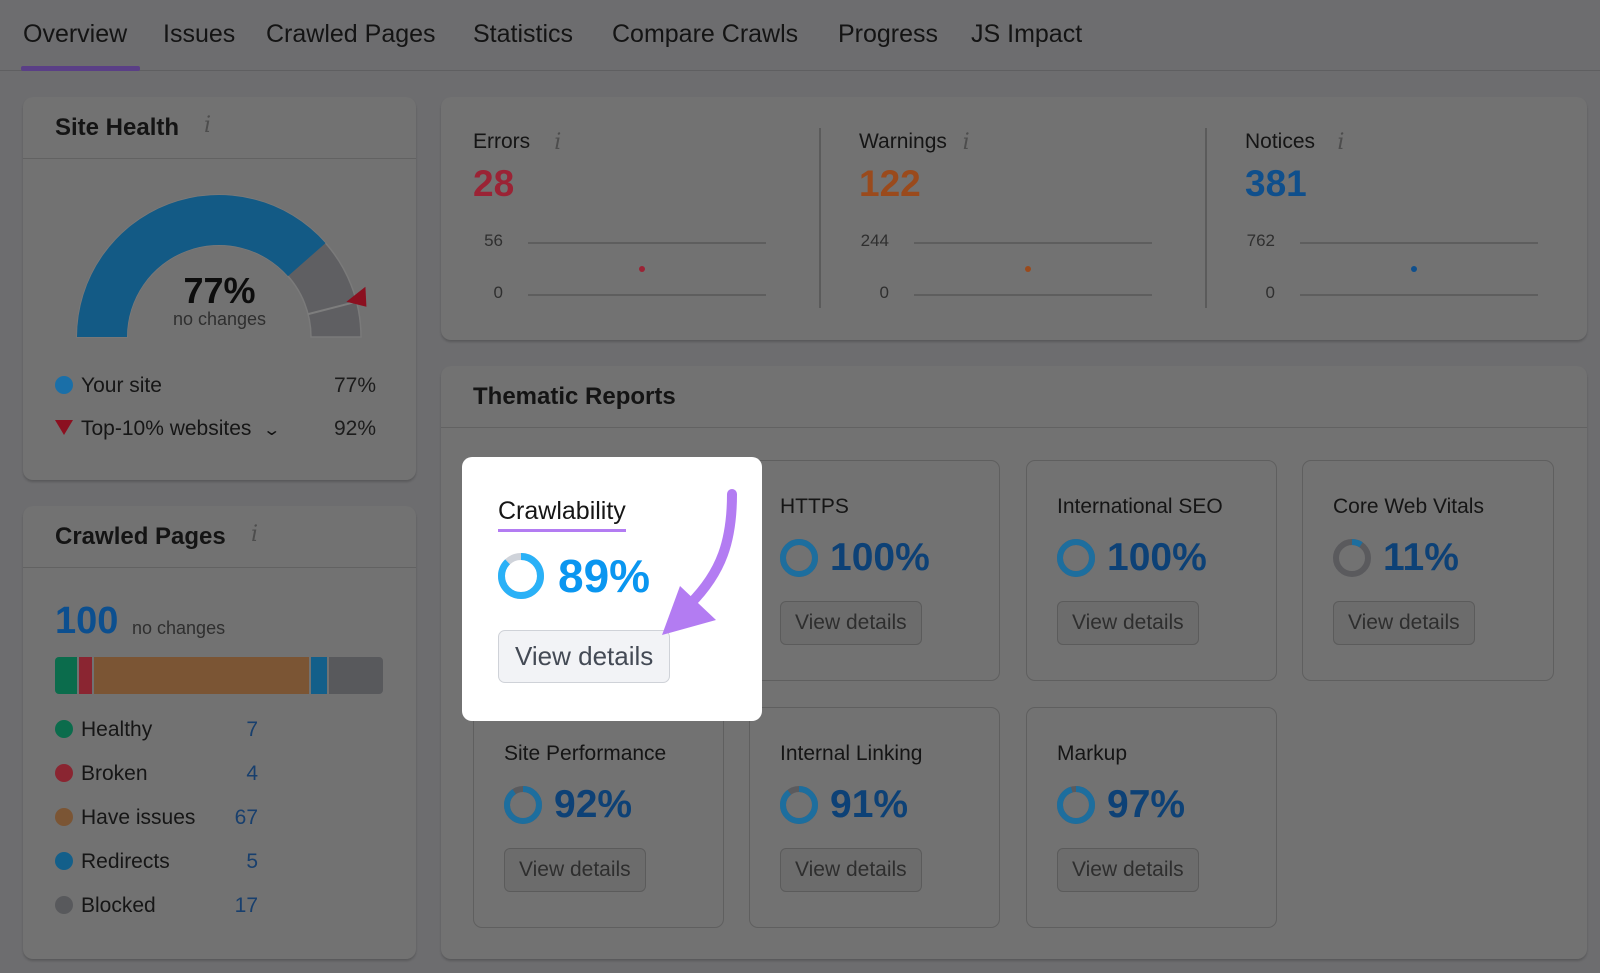 The width and height of the screenshot is (1600, 973). What do you see at coordinates (75, 34) in the screenshot?
I see `tab-overview: Overview` at bounding box center [75, 34].